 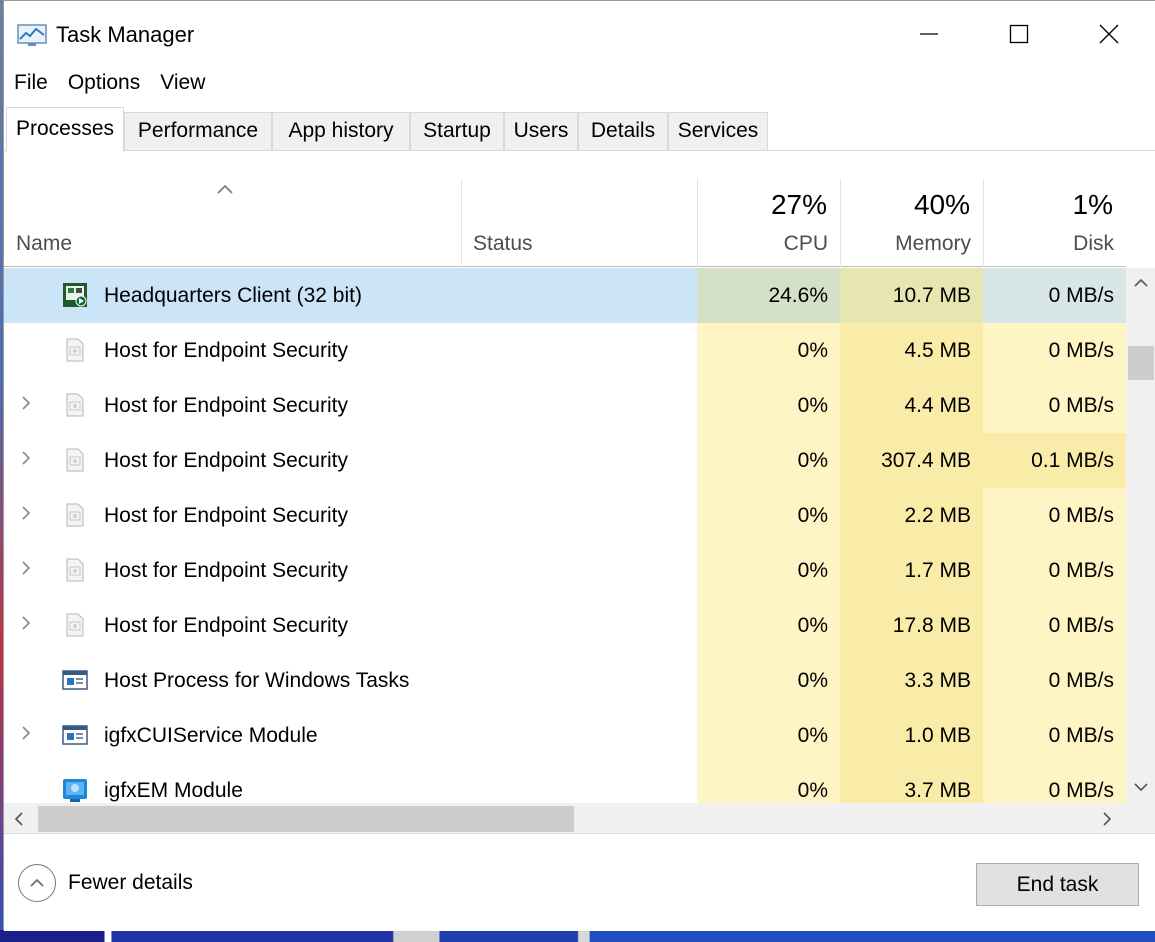 I want to click on column-memory: Memory, so click(x=905, y=244).